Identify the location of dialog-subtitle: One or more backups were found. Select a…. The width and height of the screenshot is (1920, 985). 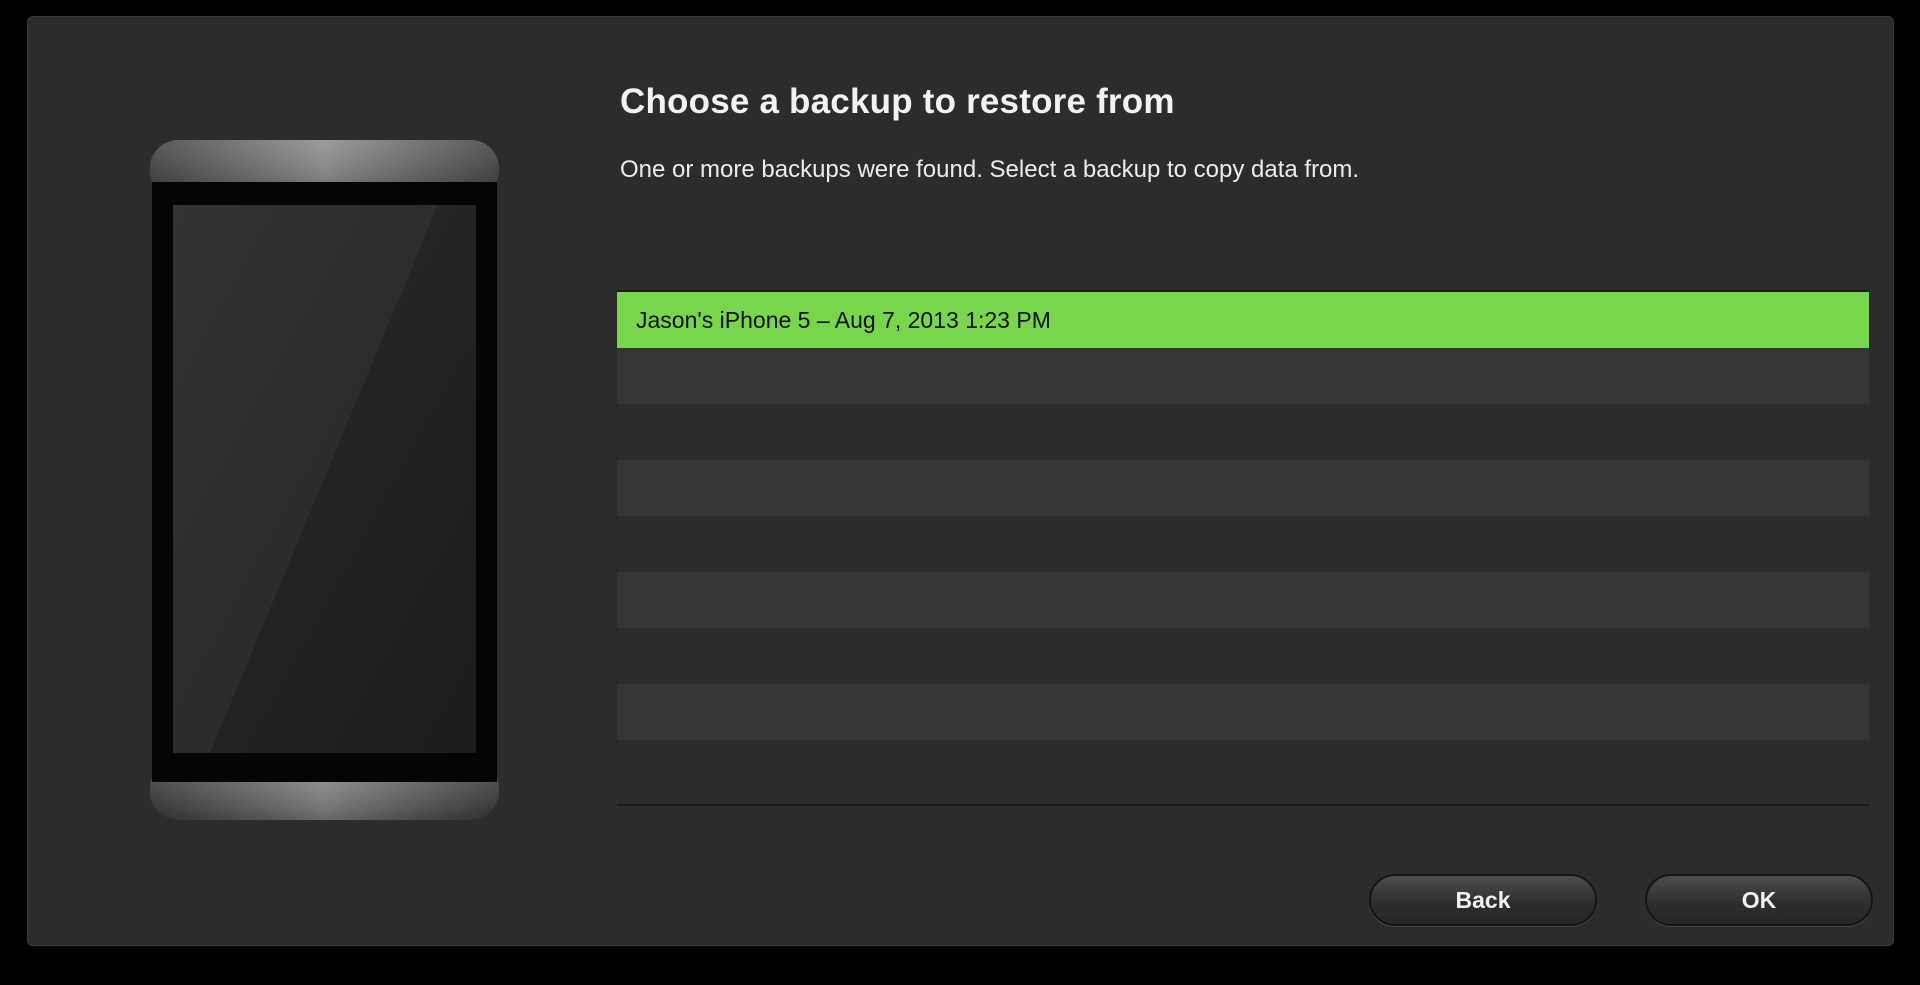
(990, 169).